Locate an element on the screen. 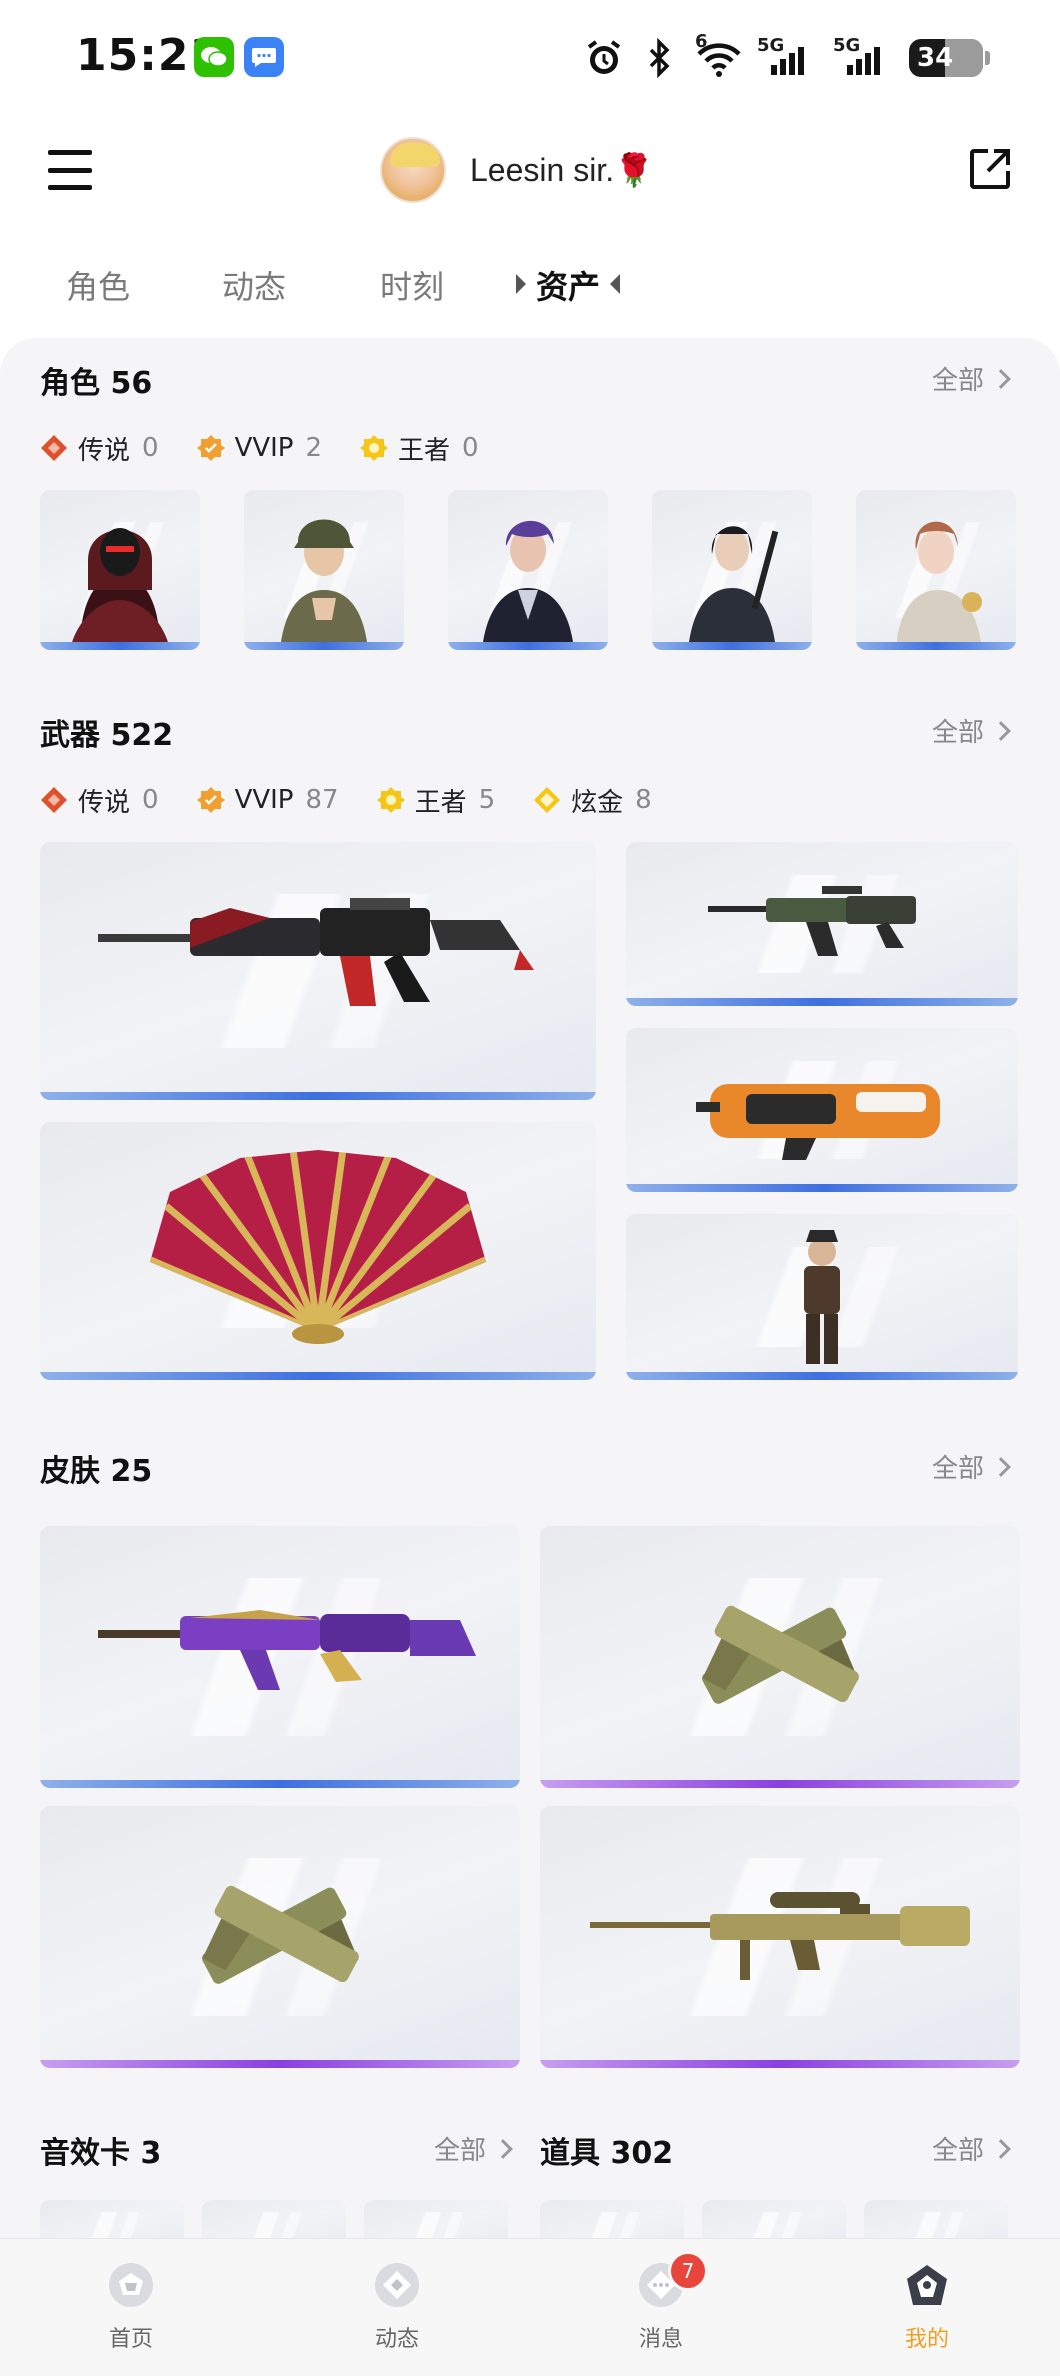  rarity-label: 王者 is located at coordinates (440, 802).